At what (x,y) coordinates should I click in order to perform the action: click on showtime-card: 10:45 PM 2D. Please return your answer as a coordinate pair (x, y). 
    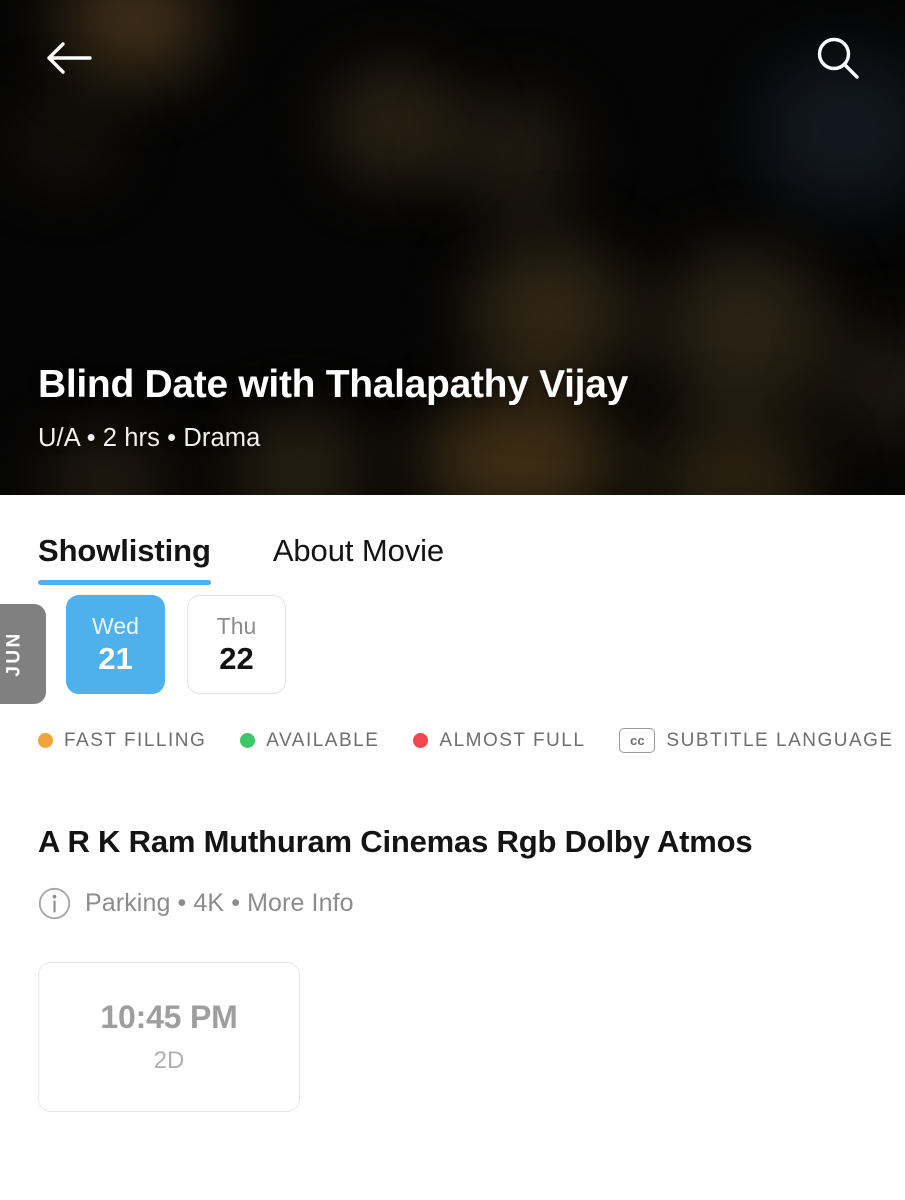
    Looking at the image, I should click on (169, 1037).